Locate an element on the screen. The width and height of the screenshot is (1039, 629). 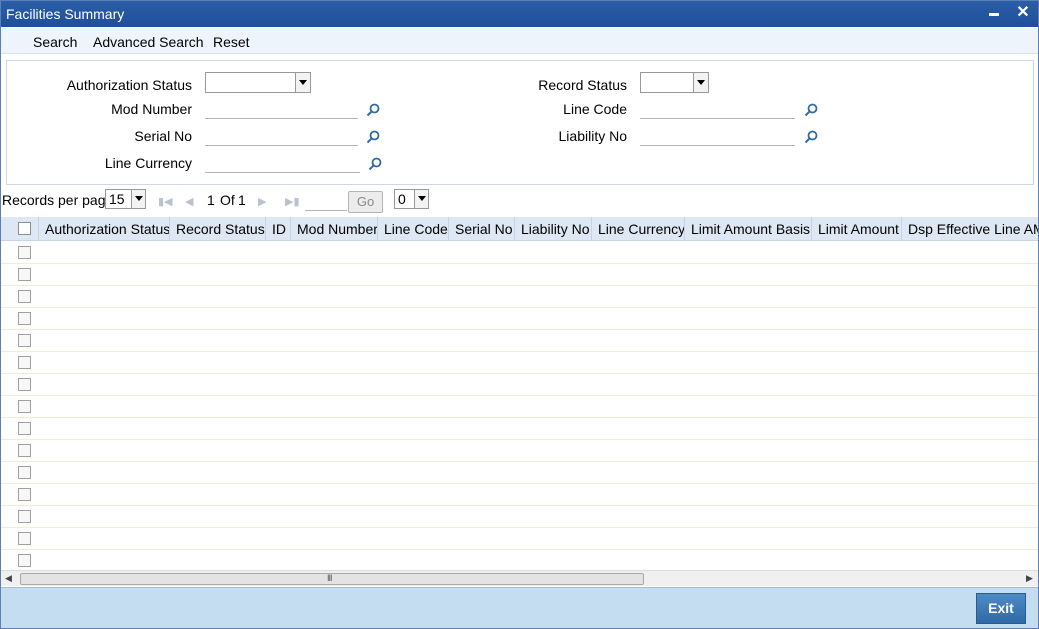
line-code-field is located at coordinates (717, 109).